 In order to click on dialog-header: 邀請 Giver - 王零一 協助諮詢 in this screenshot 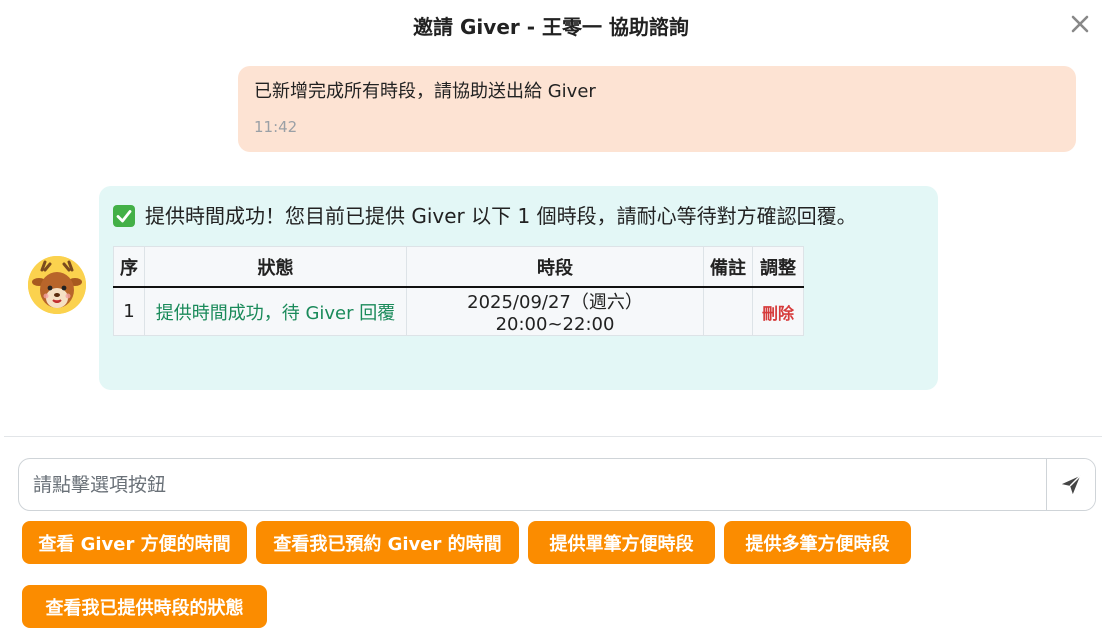, I will do `click(551, 25)`.